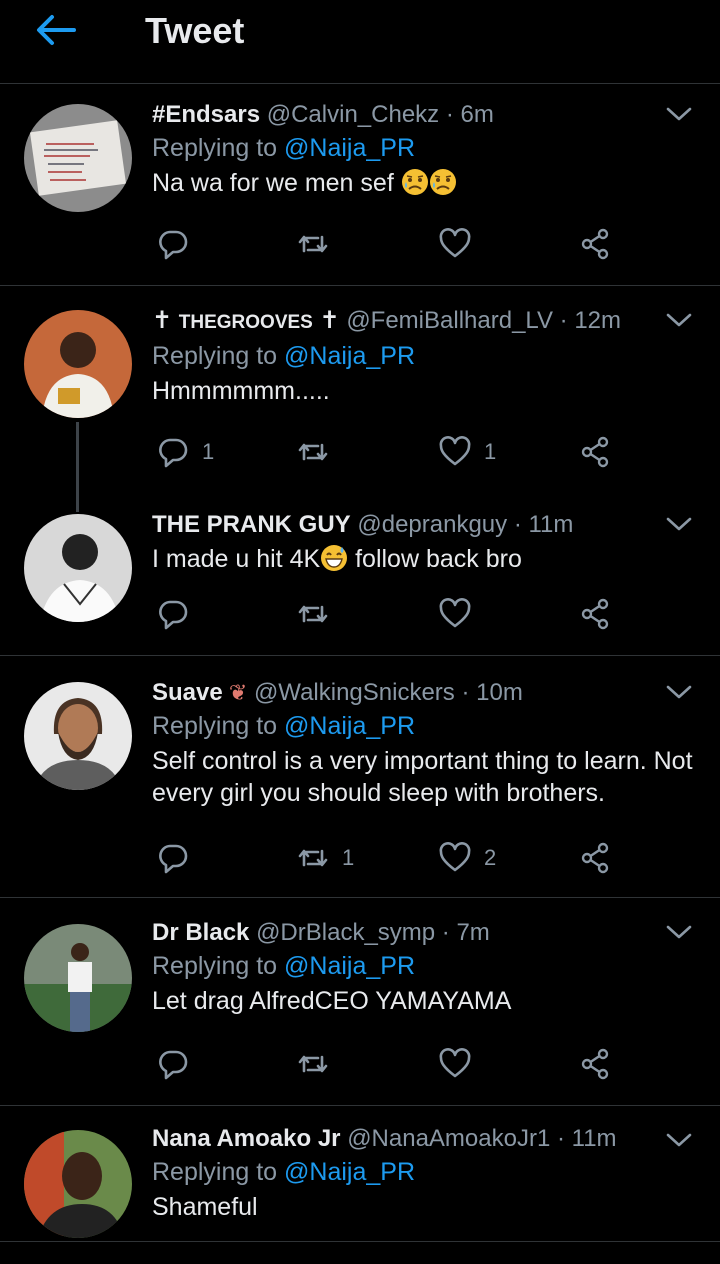  I want to click on tweet-actions, so click(387, 614).